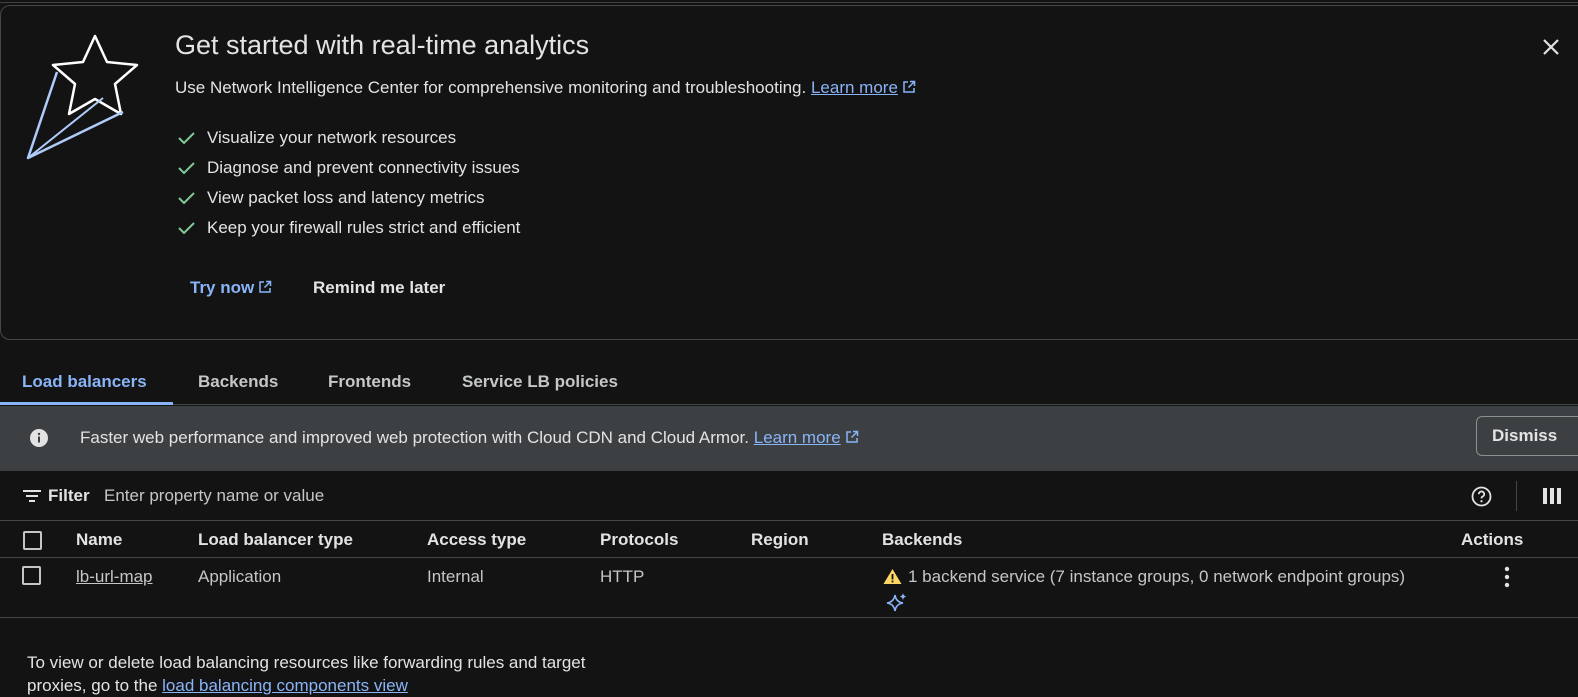 The width and height of the screenshot is (1578, 697). I want to click on try-now-button: Try now, so click(231, 288).